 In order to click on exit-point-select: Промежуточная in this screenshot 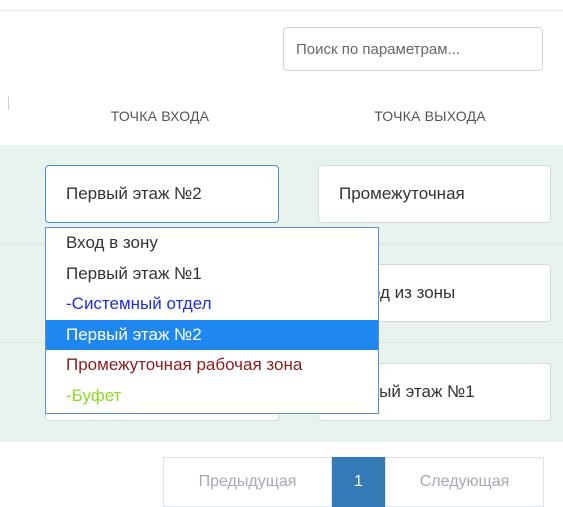, I will do `click(434, 194)`.